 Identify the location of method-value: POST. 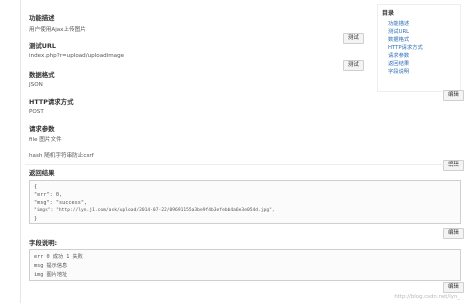
(36, 112).